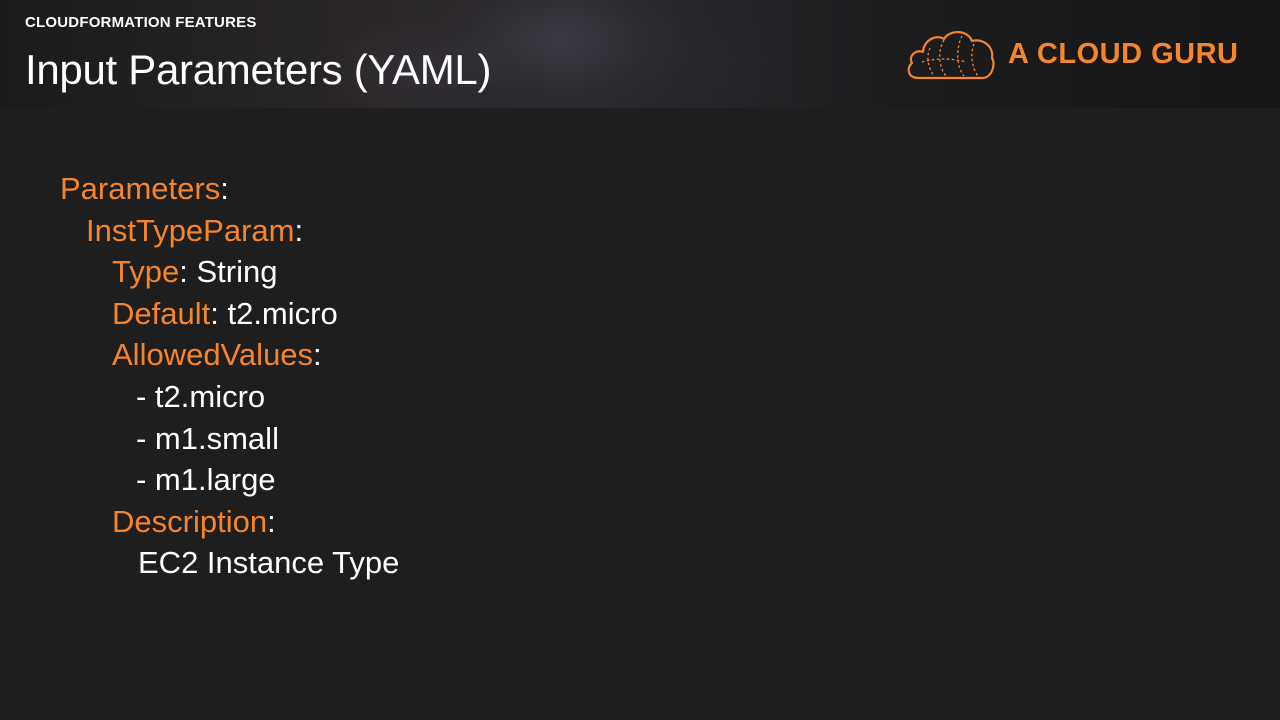  I want to click on yaml-key: InstTypeParam, so click(190, 230).